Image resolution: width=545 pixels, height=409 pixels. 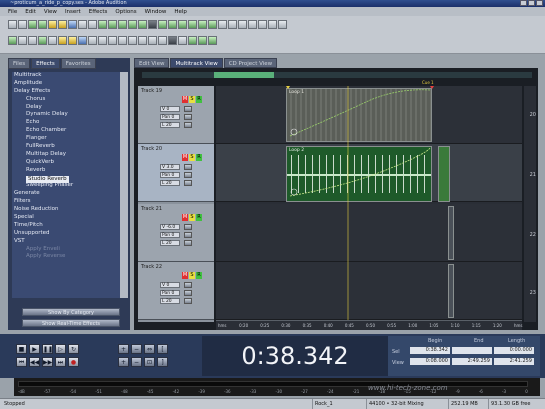 I want to click on track-header: Track 20 M S R V 3.0 Pan 0 L 20, so click(x=176, y=173).